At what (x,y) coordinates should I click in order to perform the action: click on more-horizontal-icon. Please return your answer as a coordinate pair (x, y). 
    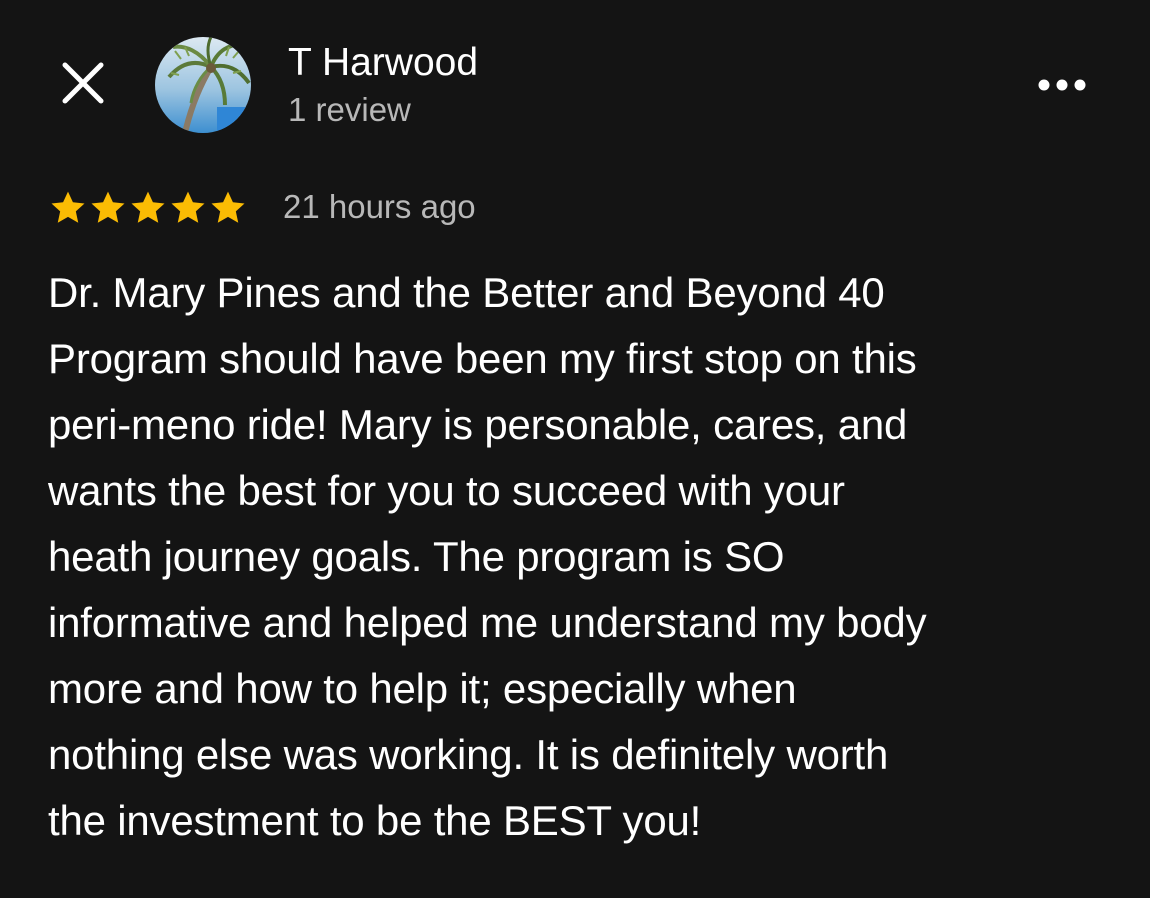
    Looking at the image, I should click on (1062, 85).